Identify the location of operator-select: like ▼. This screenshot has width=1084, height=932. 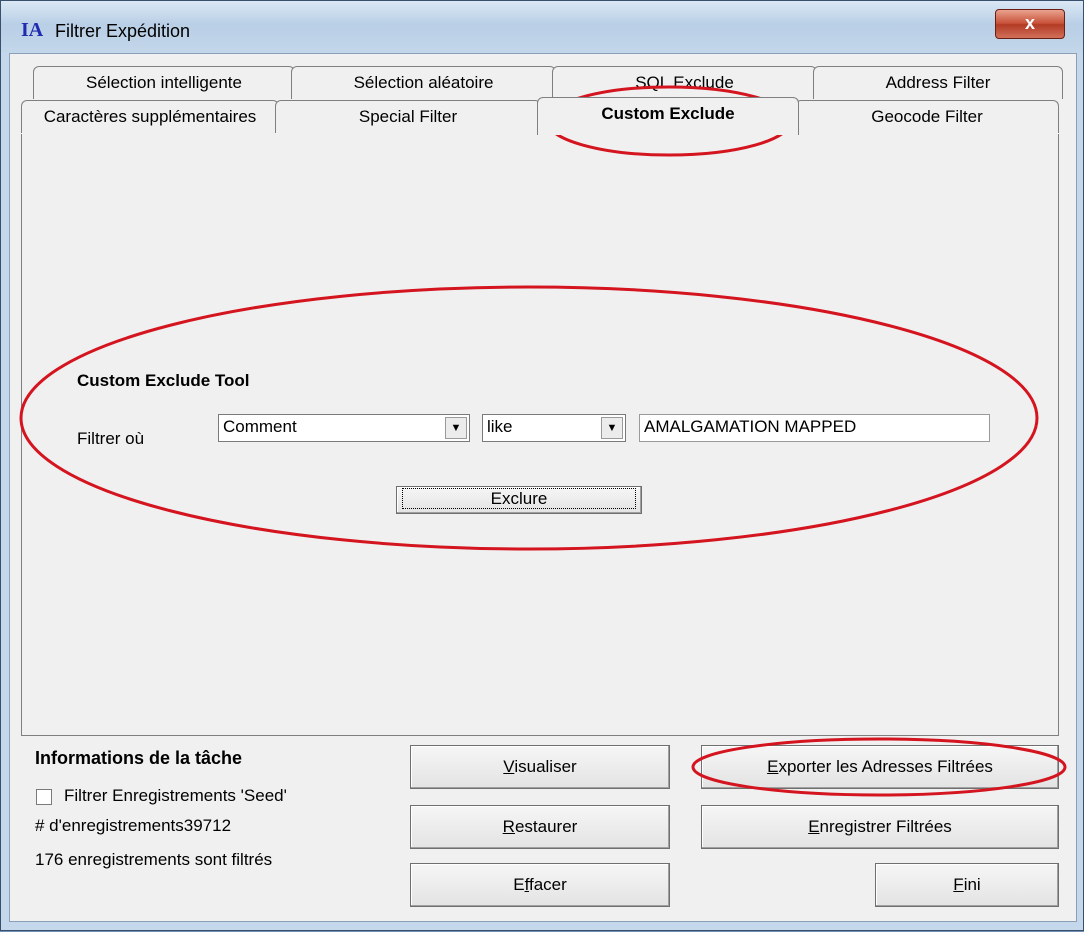
(554, 428).